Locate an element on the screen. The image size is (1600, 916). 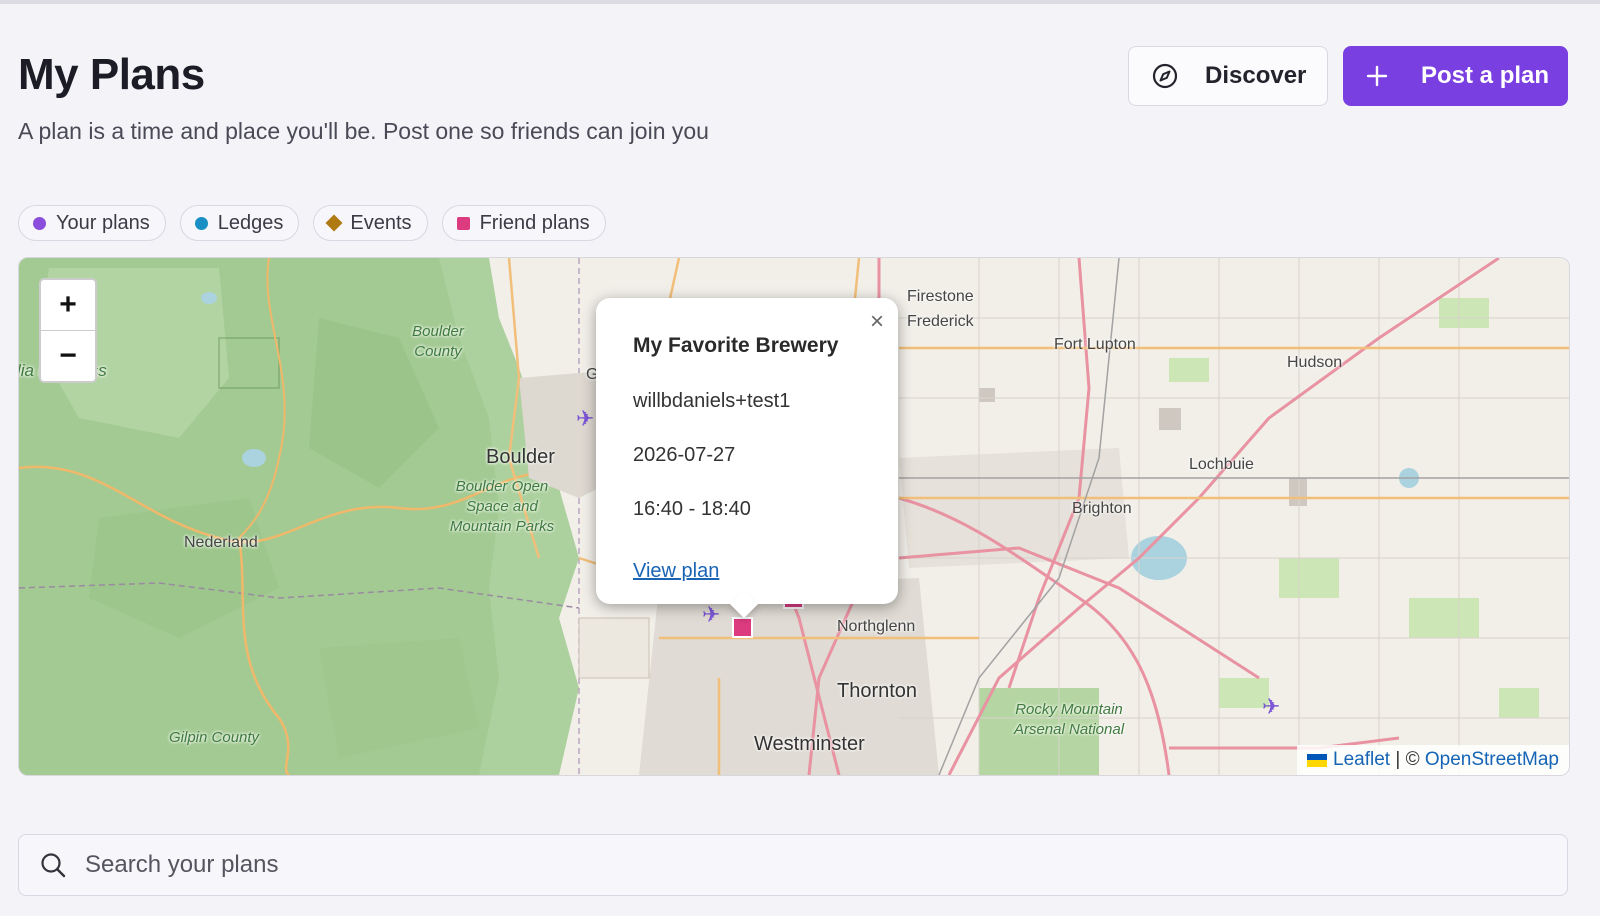
place-brighton: Brighton is located at coordinates (1102, 508).